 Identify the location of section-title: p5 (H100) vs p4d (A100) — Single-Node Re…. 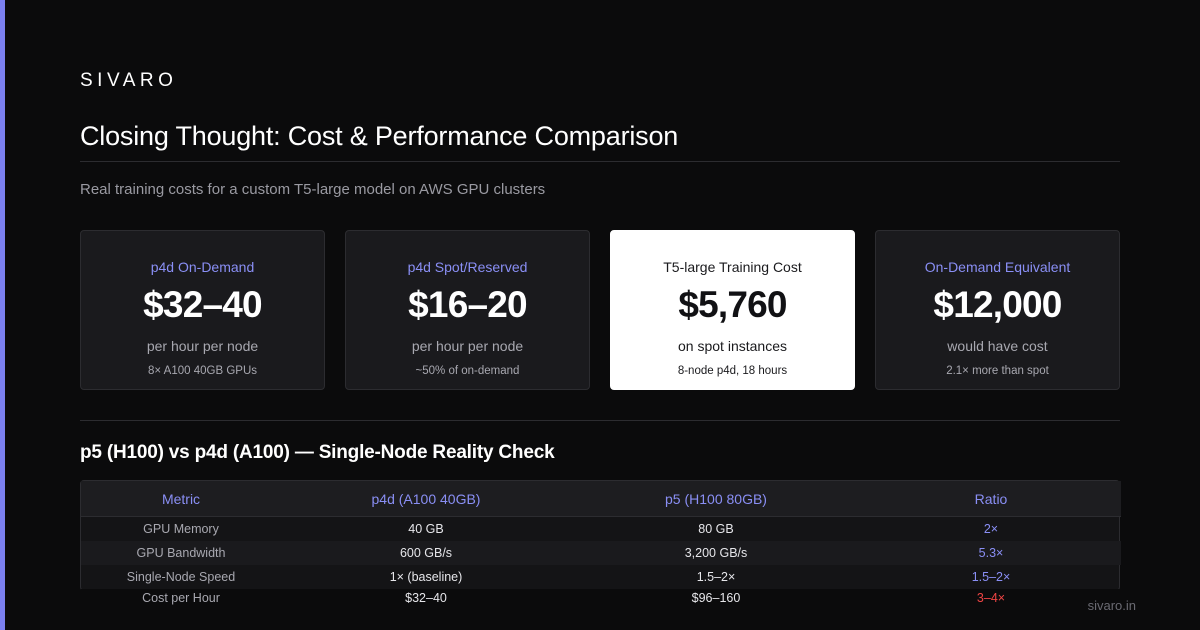
(317, 452).